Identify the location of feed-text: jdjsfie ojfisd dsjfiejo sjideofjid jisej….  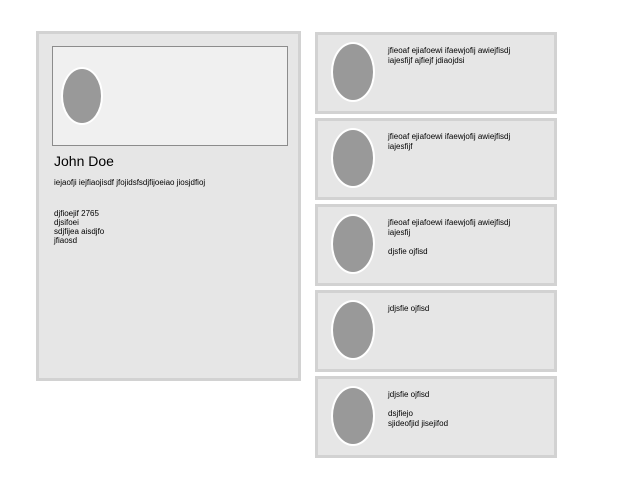
(468, 409).